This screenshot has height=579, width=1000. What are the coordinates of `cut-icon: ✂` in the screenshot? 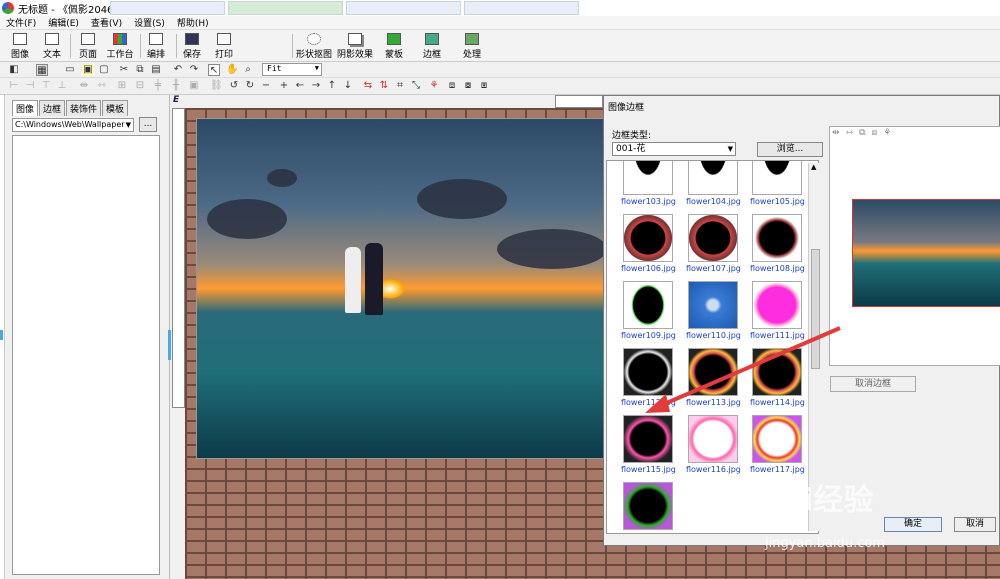 It's located at (124, 70).